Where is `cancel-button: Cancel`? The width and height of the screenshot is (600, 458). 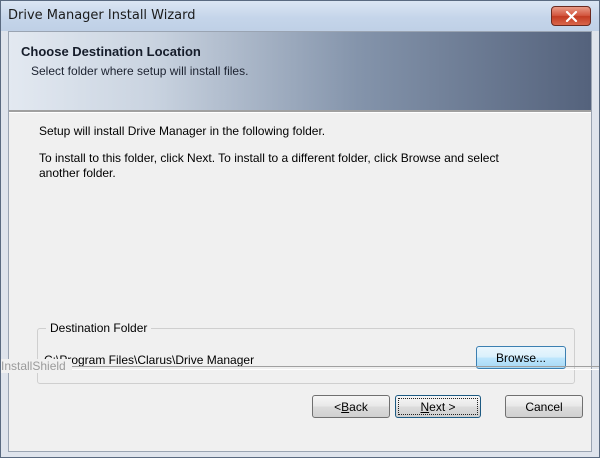 cancel-button: Cancel is located at coordinates (544, 406).